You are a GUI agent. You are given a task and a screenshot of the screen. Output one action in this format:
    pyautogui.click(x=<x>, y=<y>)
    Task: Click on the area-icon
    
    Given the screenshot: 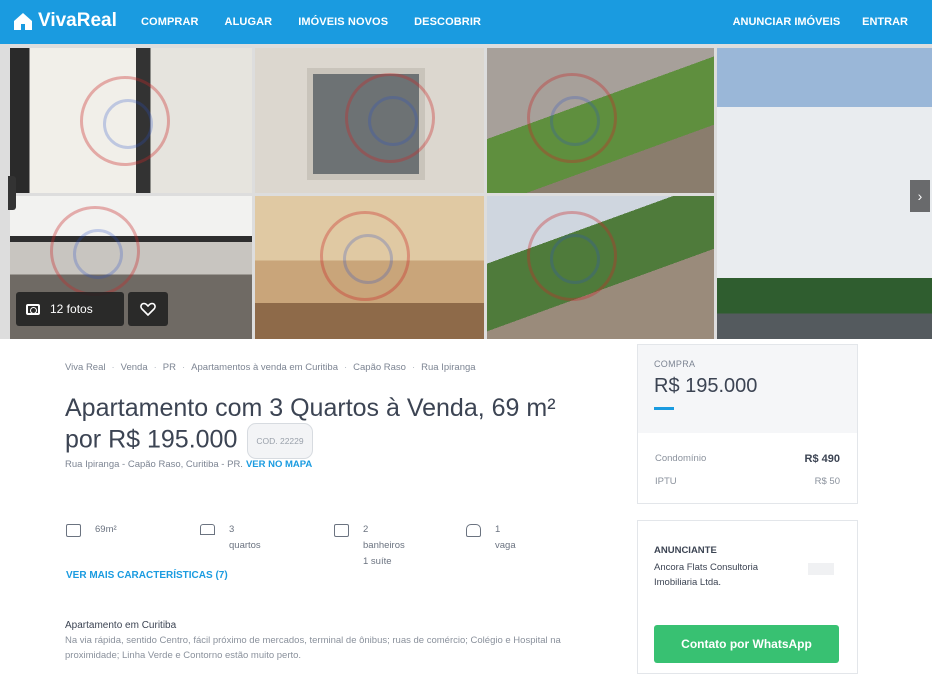 What is the action you would take?
    pyautogui.click(x=73, y=530)
    